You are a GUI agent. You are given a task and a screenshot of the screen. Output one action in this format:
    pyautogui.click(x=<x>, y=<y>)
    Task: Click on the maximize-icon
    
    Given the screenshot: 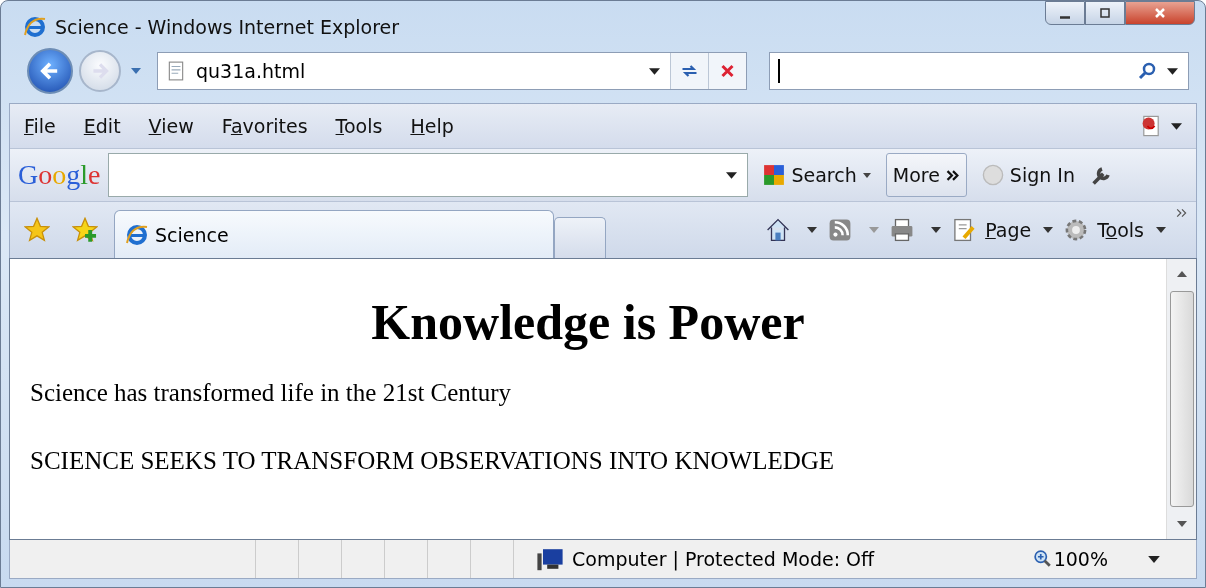 What is the action you would take?
    pyautogui.click(x=1105, y=13)
    